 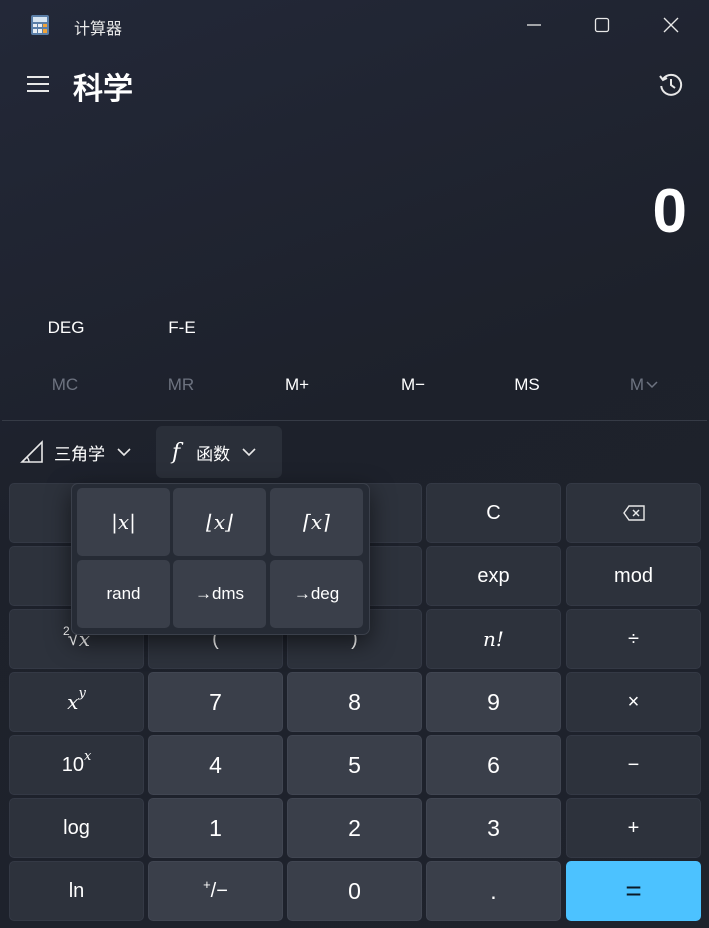 What do you see at coordinates (669, 211) in the screenshot?
I see `result-display: 0` at bounding box center [669, 211].